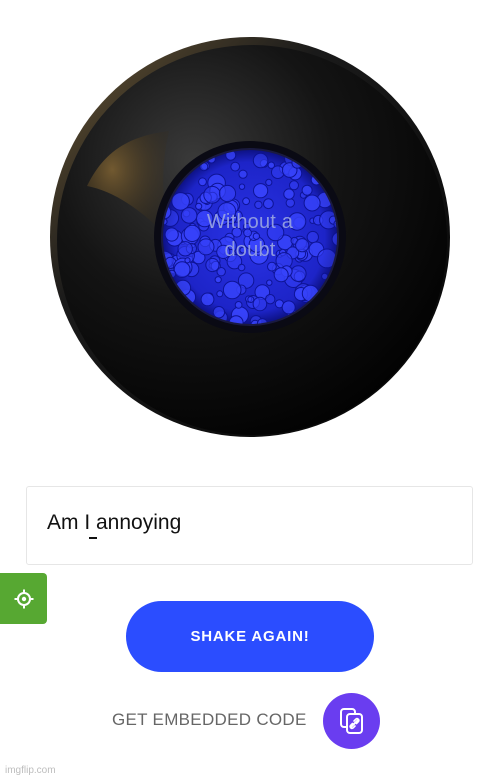 The height and width of the screenshot is (780, 500). I want to click on shake-again-label: SHAKE AGAIN!, so click(250, 636).